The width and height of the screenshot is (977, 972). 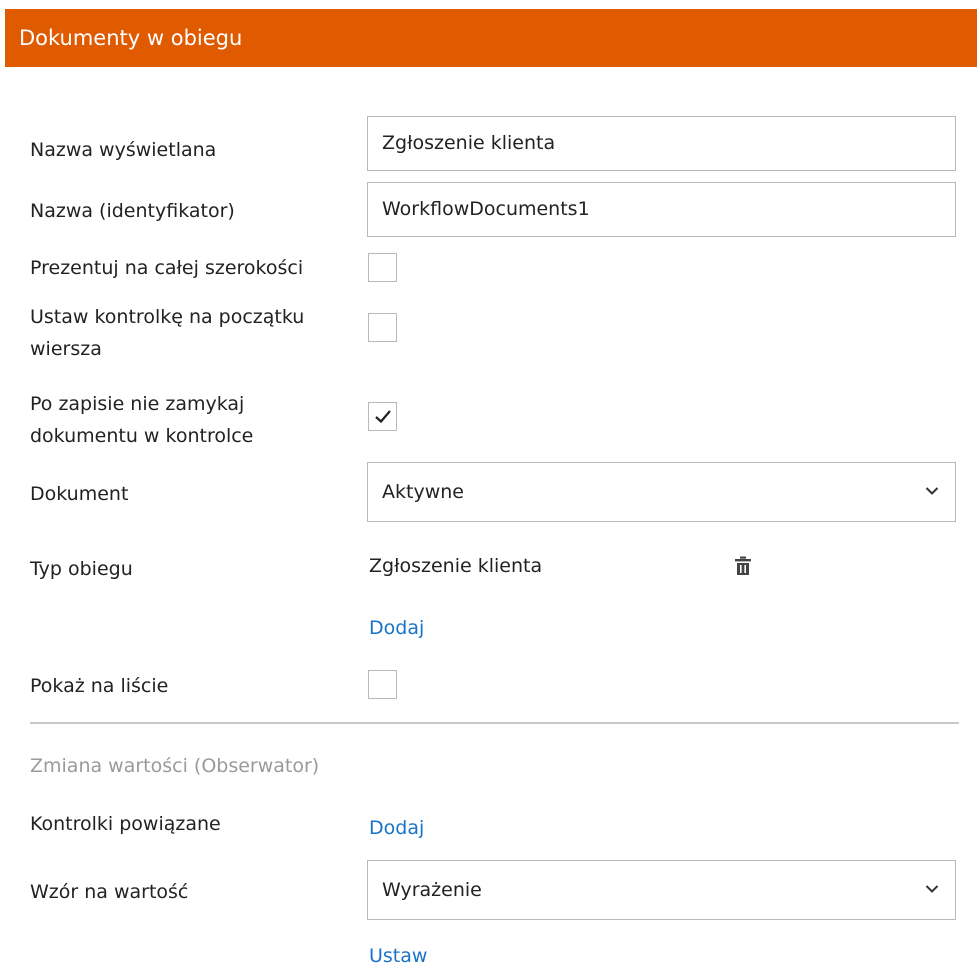 What do you see at coordinates (456, 566) in the screenshot?
I see `workflow-type-value: Zgłoszenie klienta` at bounding box center [456, 566].